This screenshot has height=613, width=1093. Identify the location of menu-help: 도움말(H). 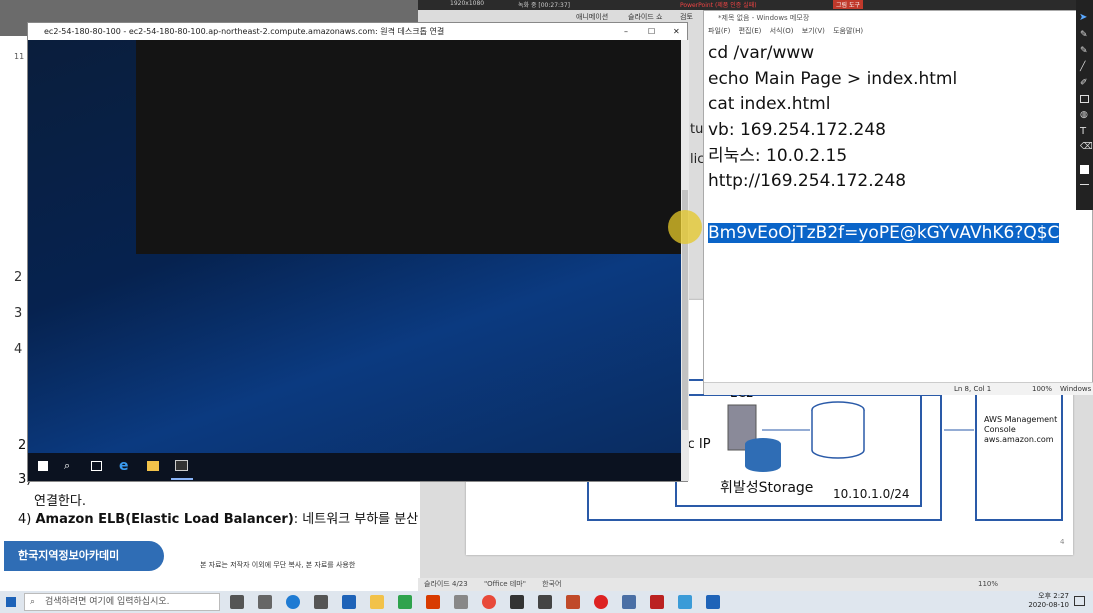
(848, 31).